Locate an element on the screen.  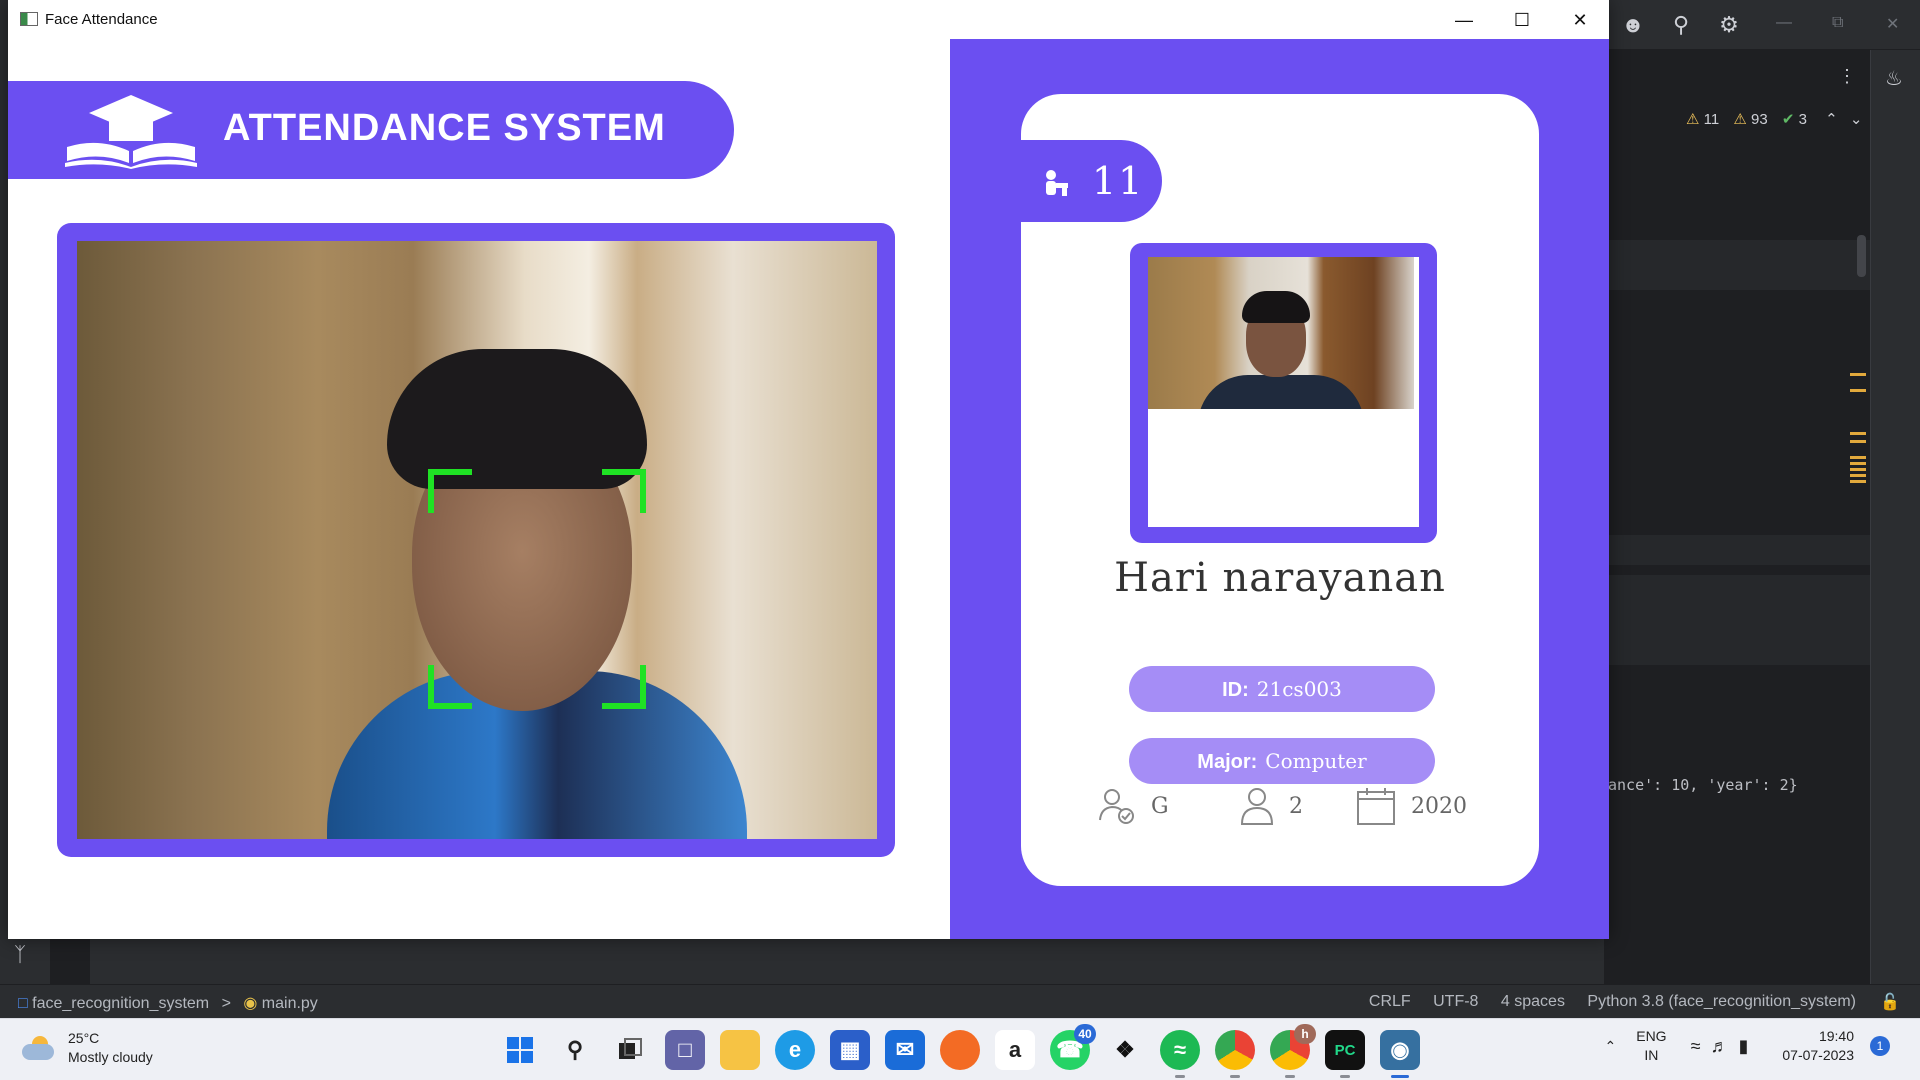
dropbox-icon: ❖ is located at coordinates (1125, 1050).